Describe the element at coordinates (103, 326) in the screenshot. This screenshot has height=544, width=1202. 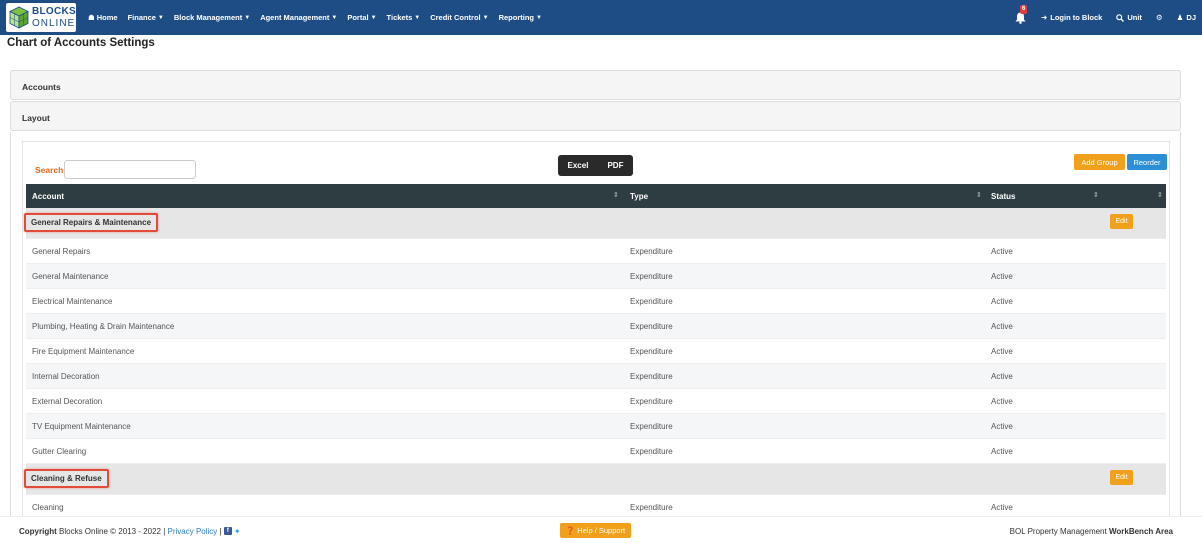
I see `account-cell: Plumbing, Heating & Drain Maintenance` at that location.